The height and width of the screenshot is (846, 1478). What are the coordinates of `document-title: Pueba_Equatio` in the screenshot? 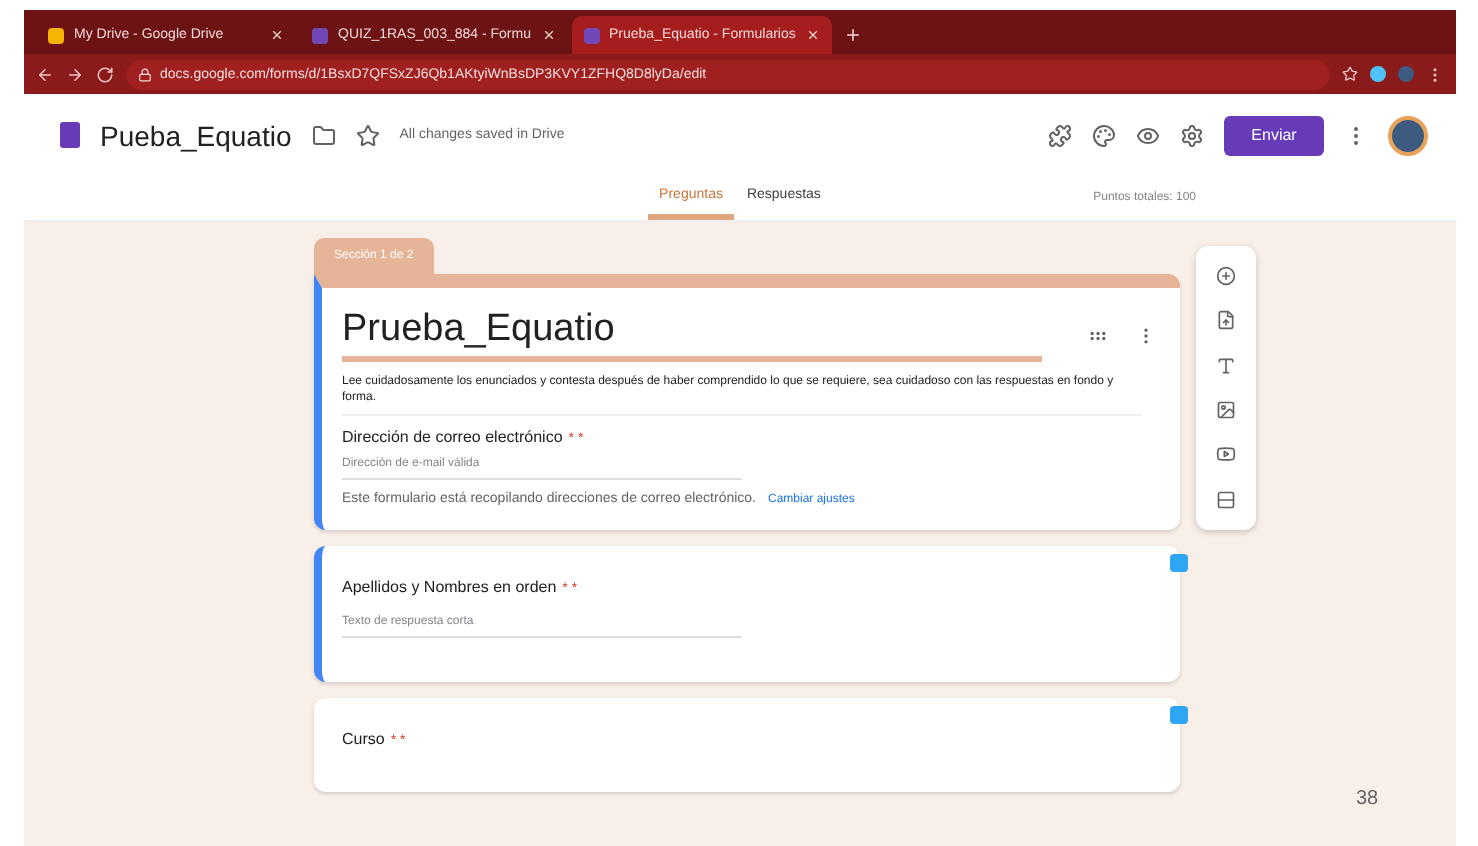 It's located at (196, 135).